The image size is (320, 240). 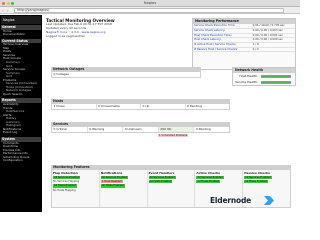 I want to click on window-title: Nagios, so click(x=150, y=3).